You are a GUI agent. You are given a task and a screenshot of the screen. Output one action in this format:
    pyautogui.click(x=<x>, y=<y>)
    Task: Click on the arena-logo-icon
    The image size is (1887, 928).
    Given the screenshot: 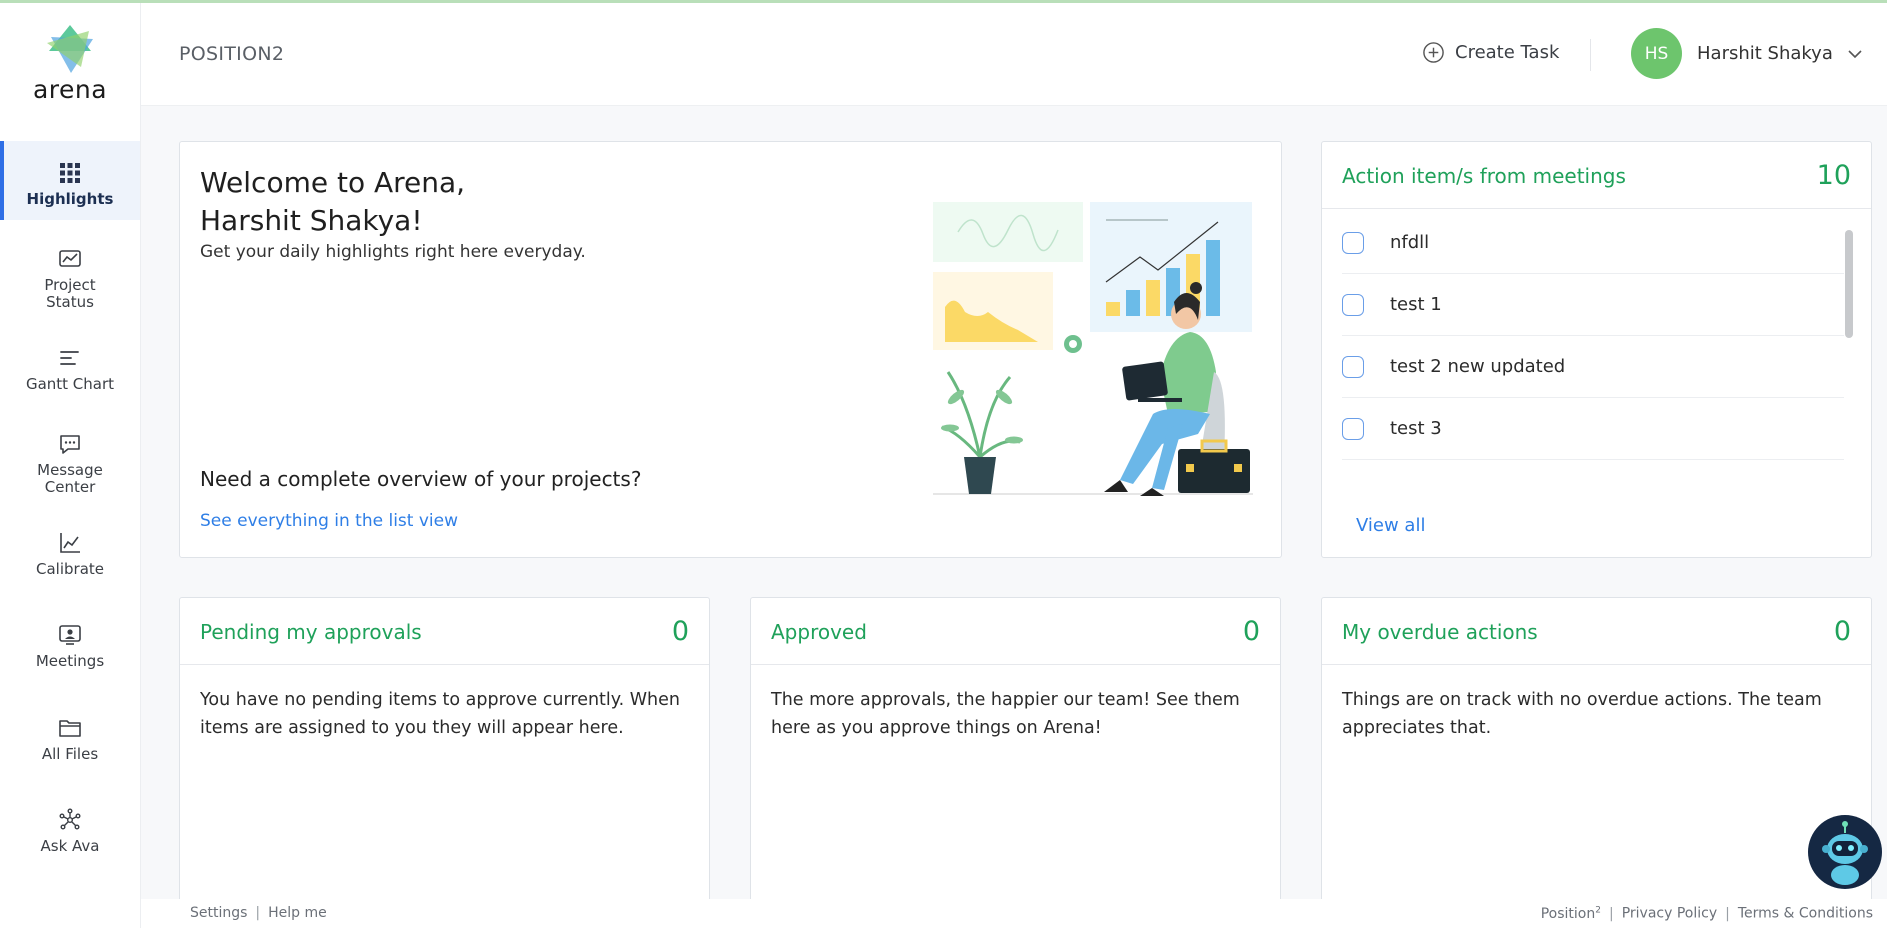 What is the action you would take?
    pyautogui.click(x=70, y=49)
    